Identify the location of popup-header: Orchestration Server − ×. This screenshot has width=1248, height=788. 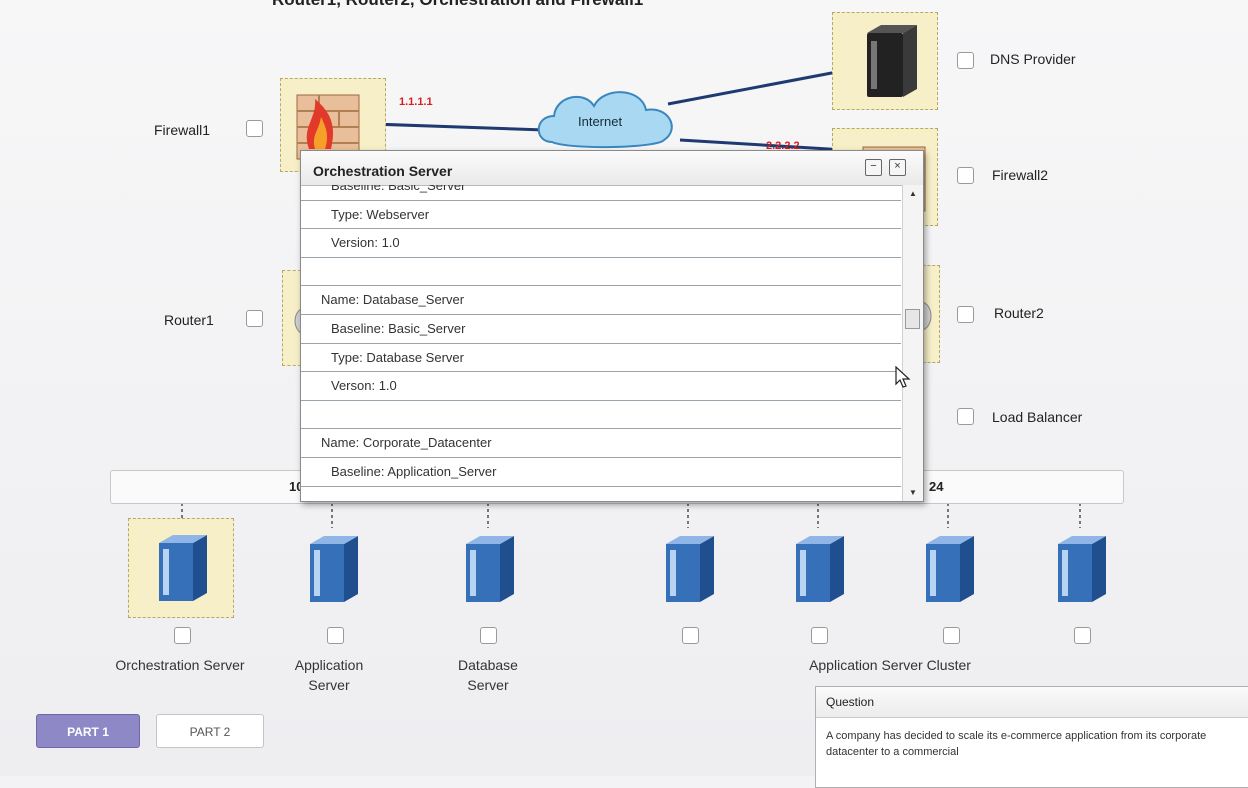
(612, 168).